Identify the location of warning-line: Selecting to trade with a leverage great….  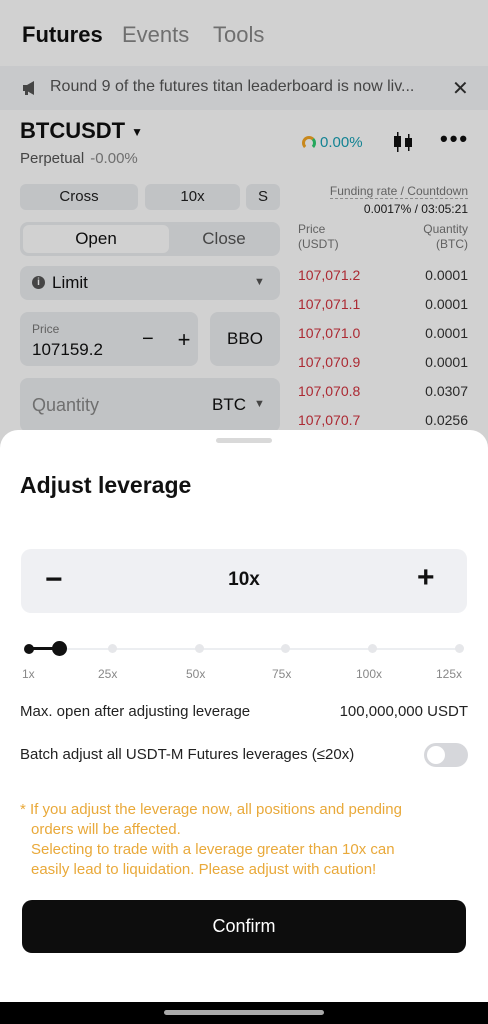
(213, 849).